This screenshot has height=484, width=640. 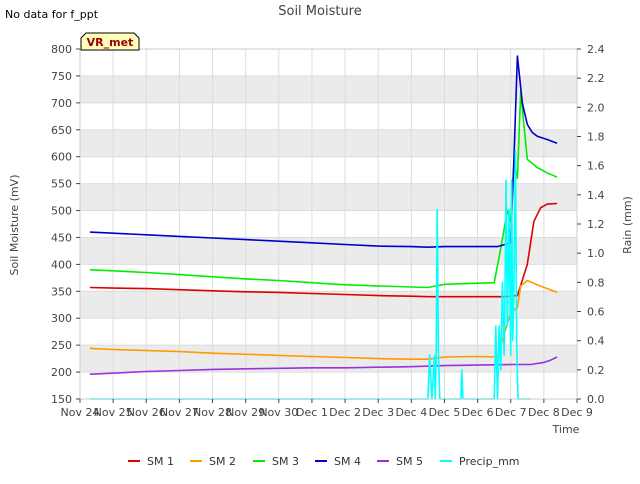 What do you see at coordinates (14, 225) in the screenshot?
I see `y-axis-label: Soil Moisture (mV)` at bounding box center [14, 225].